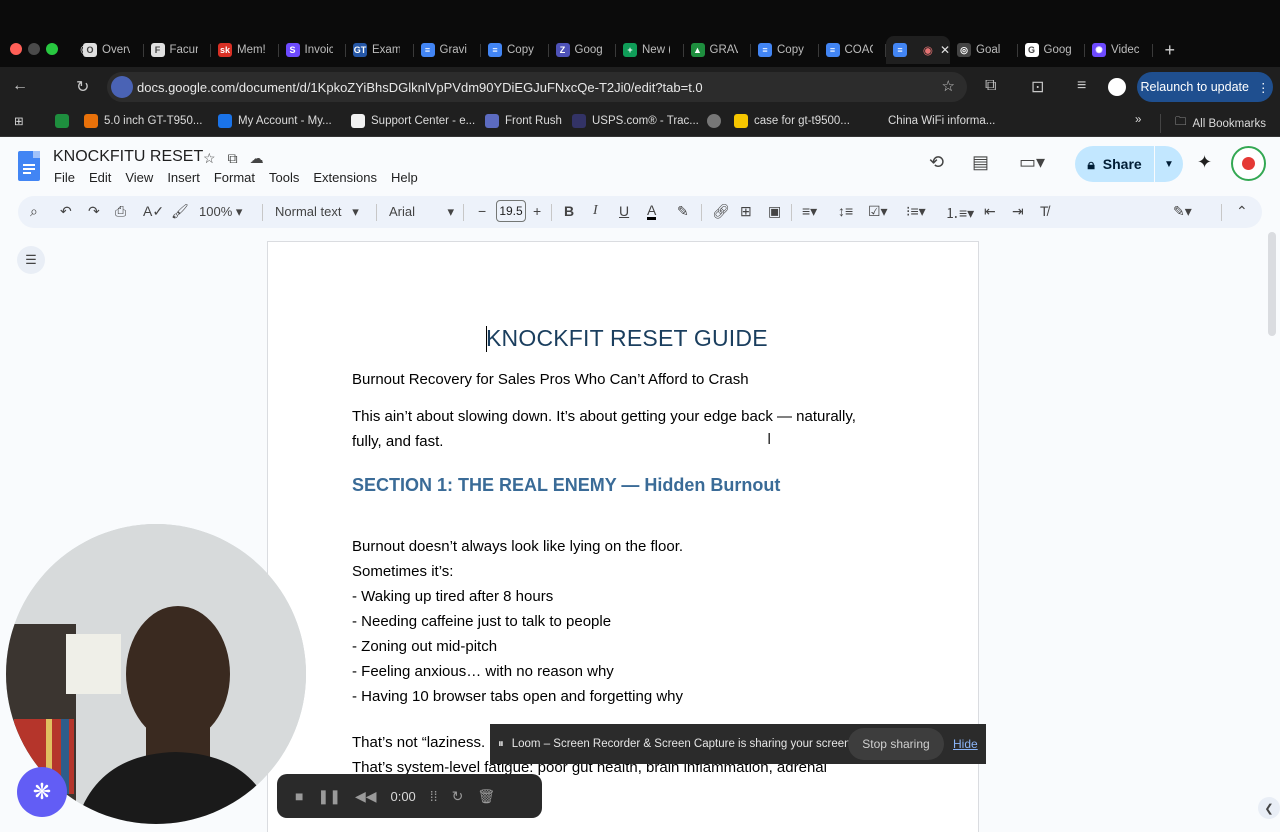  Describe the element at coordinates (62, 121) in the screenshot. I see `drive-bookmark-icon` at that location.